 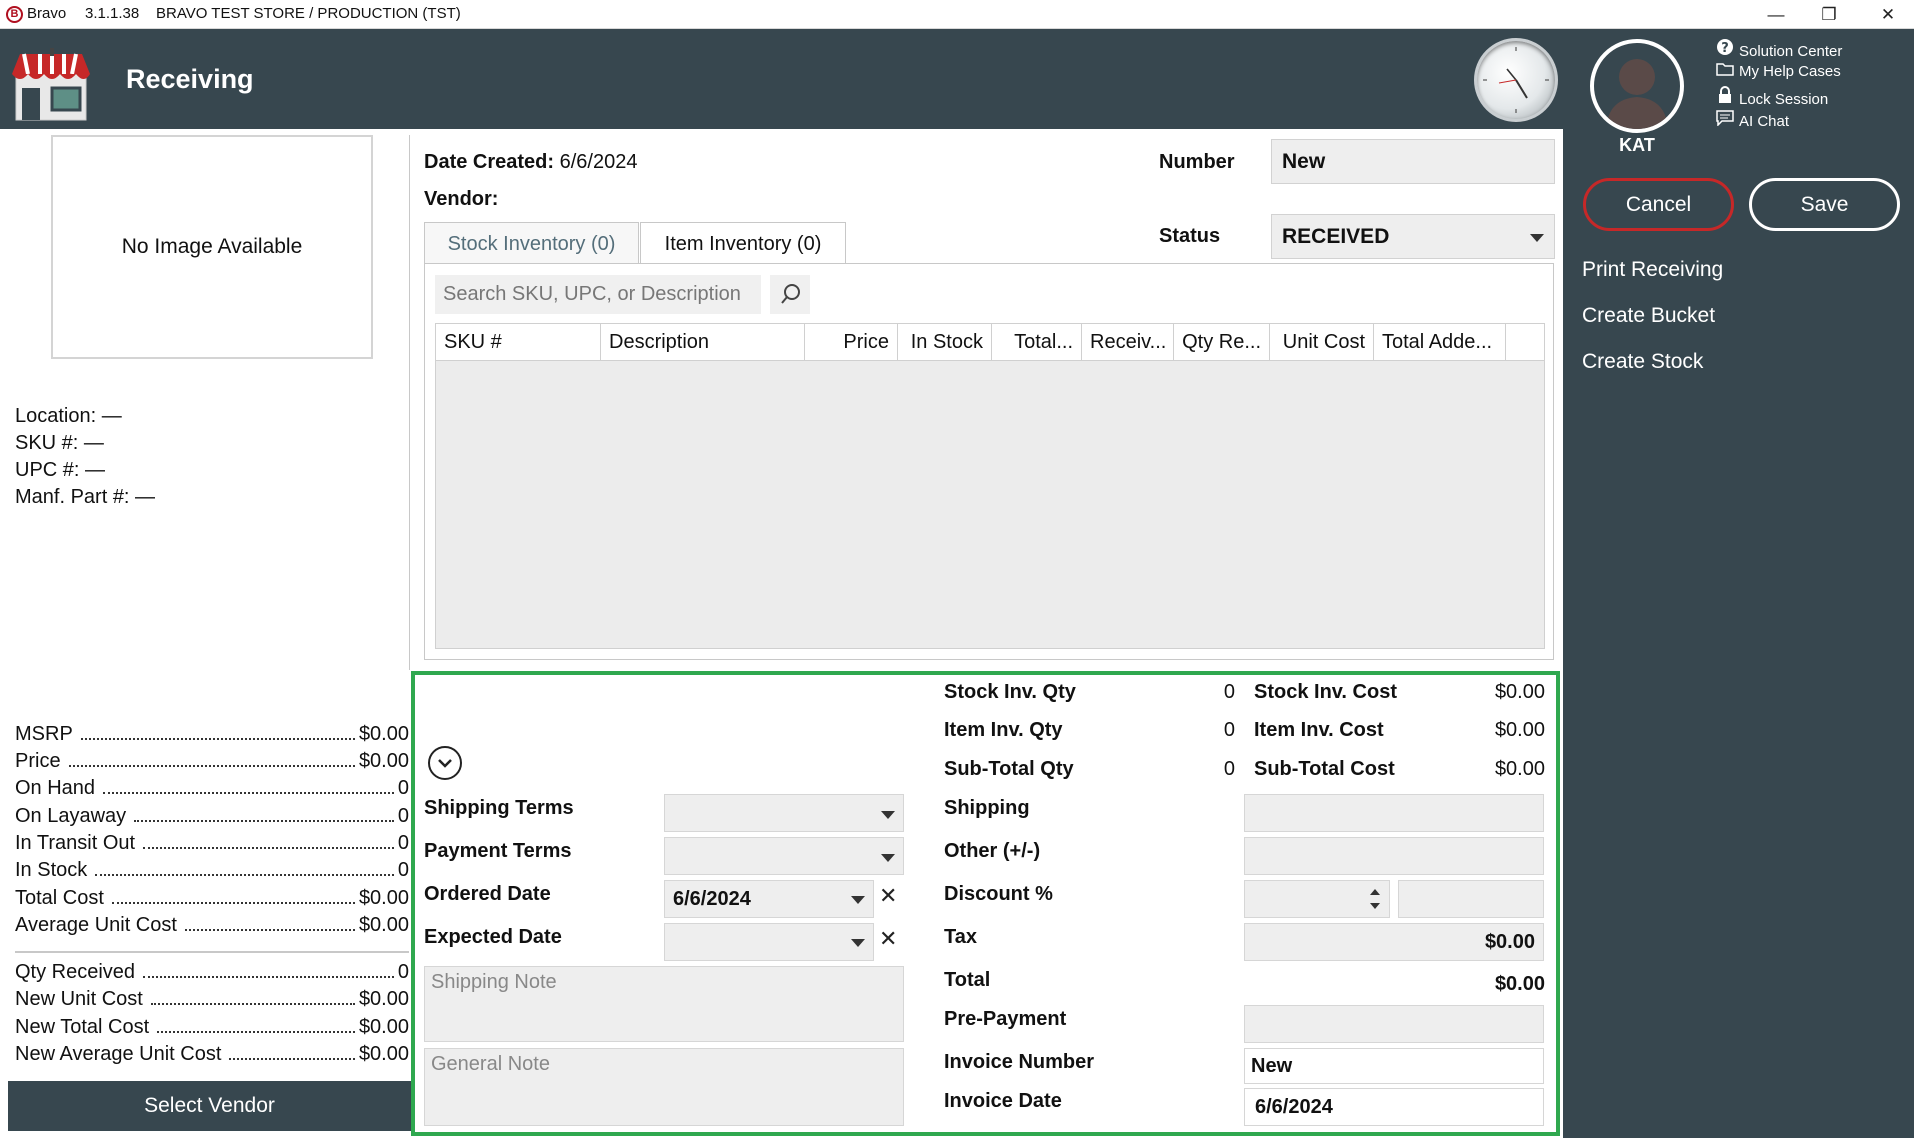 What do you see at coordinates (1637, 145) in the screenshot?
I see `user-name: KAT` at bounding box center [1637, 145].